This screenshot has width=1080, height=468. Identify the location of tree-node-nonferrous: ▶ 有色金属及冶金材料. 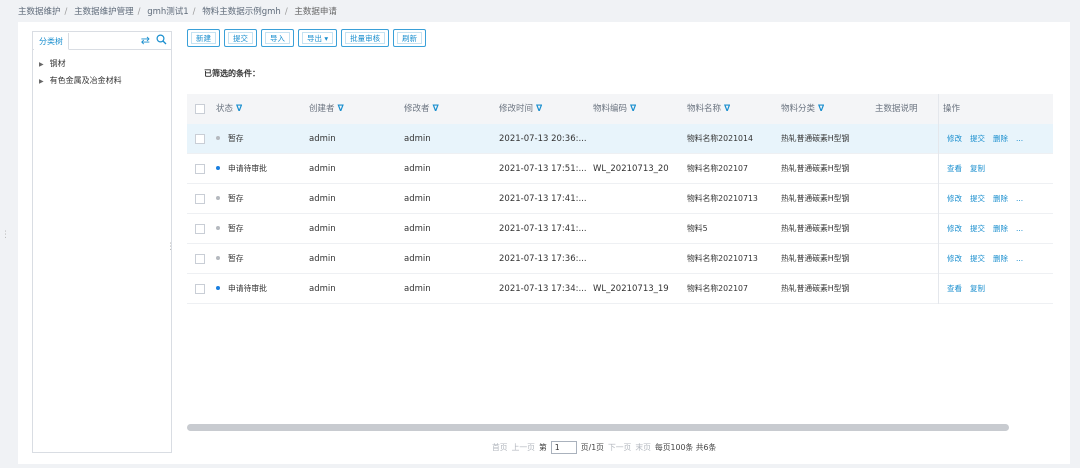
(80, 80).